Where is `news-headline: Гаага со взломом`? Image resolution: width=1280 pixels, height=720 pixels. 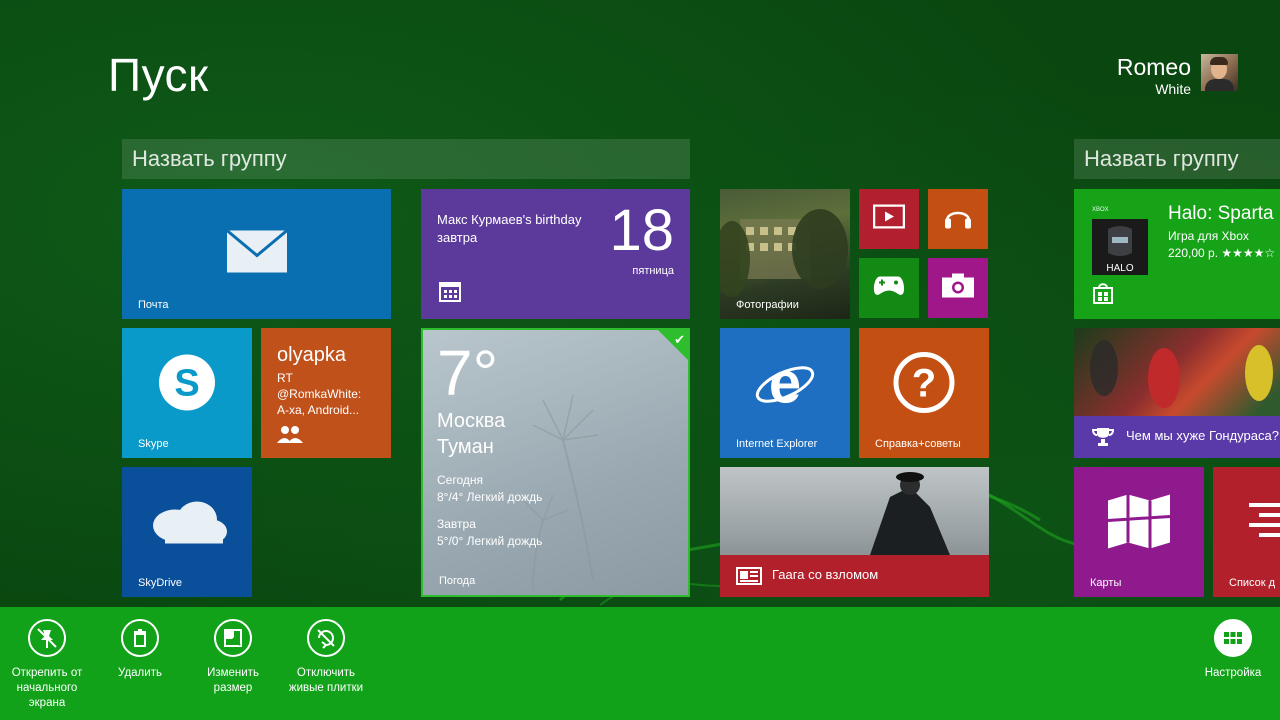 news-headline: Гаага со взломом is located at coordinates (825, 574).